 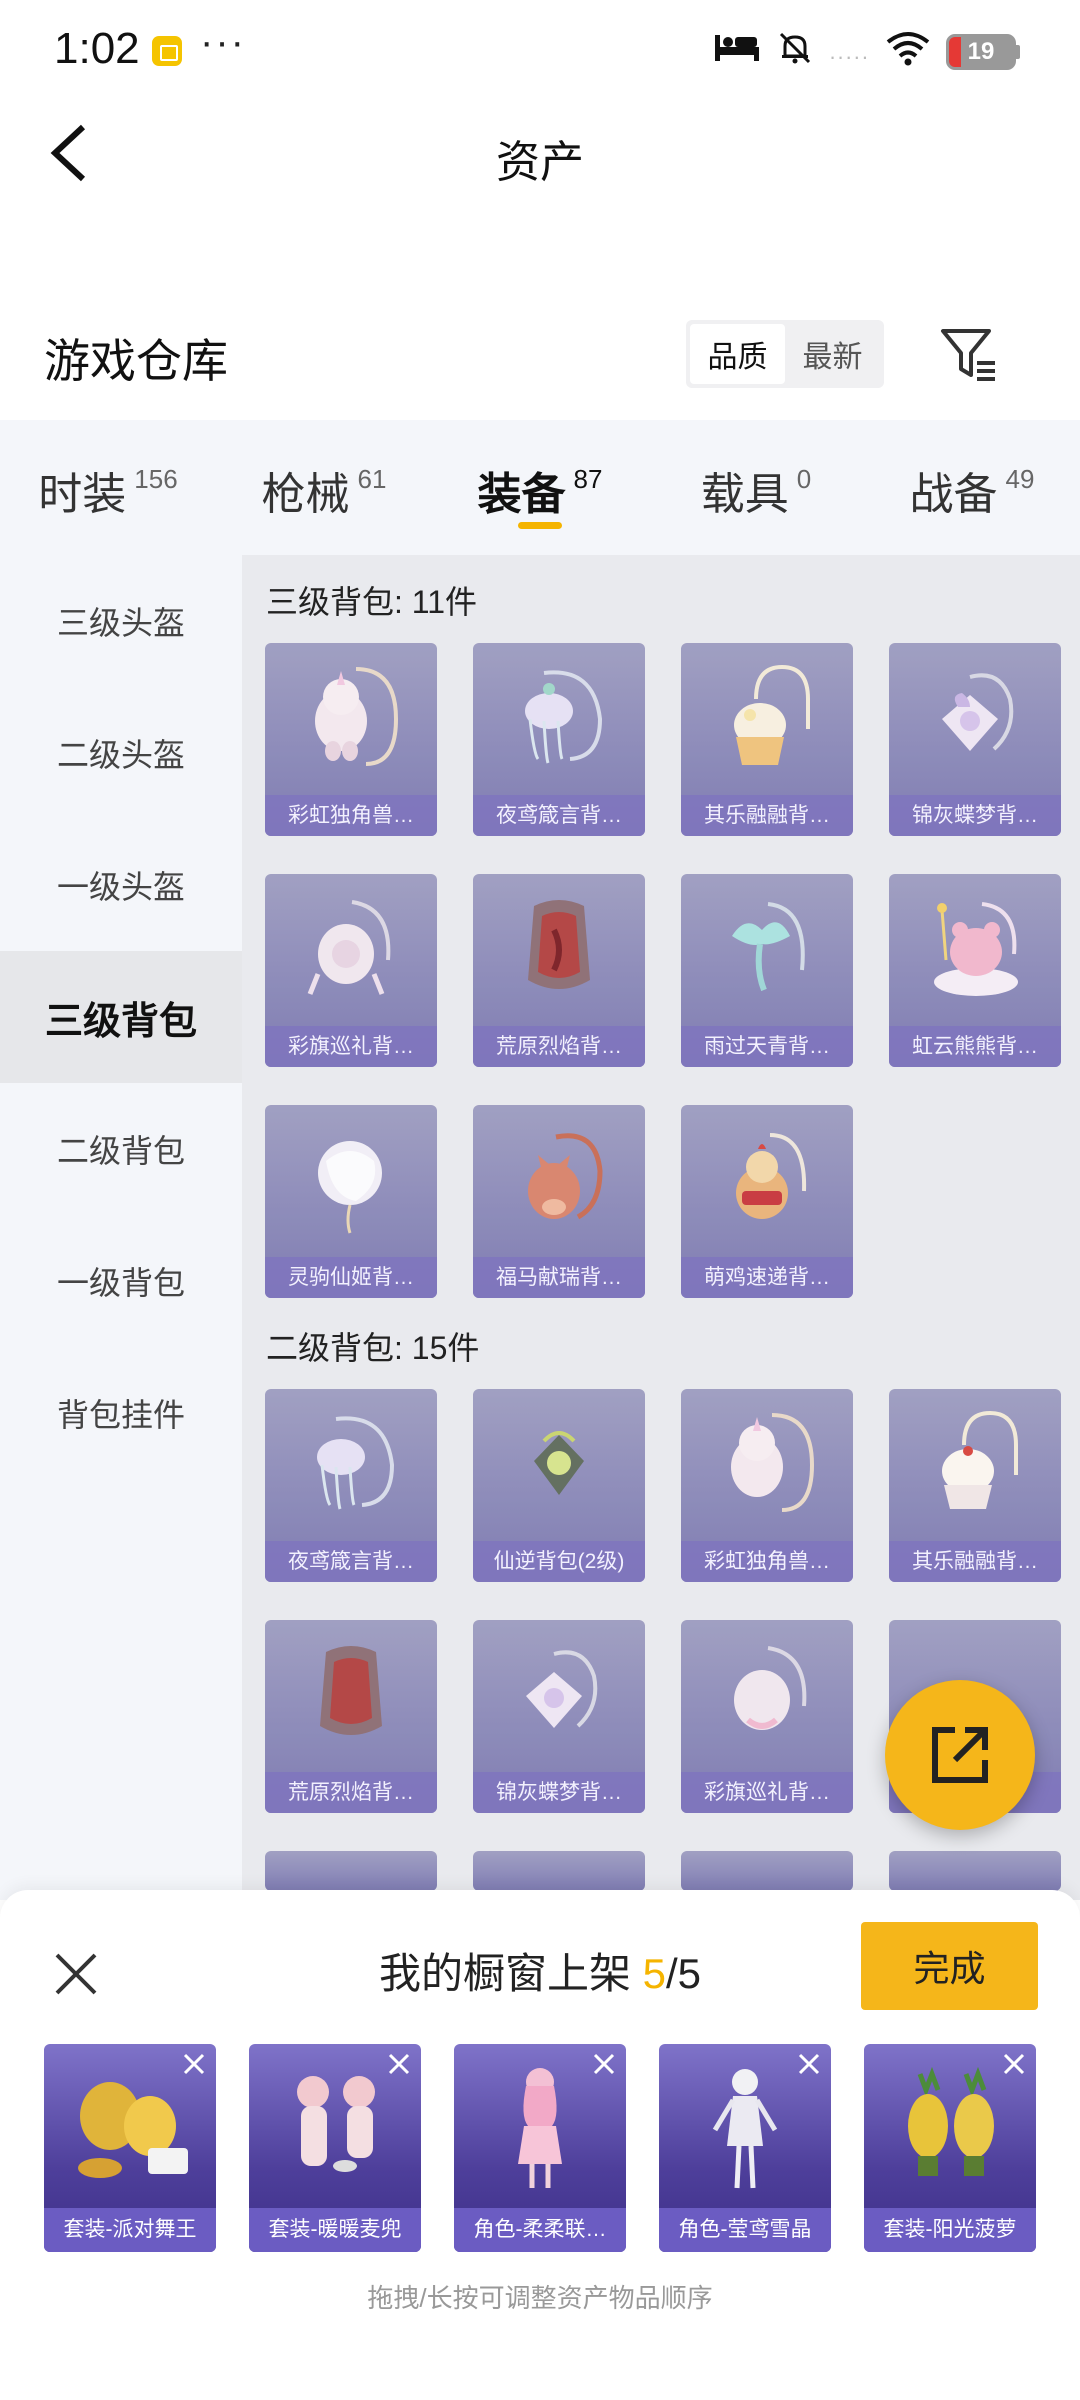 I want to click on tab-count: 156, so click(x=156, y=479).